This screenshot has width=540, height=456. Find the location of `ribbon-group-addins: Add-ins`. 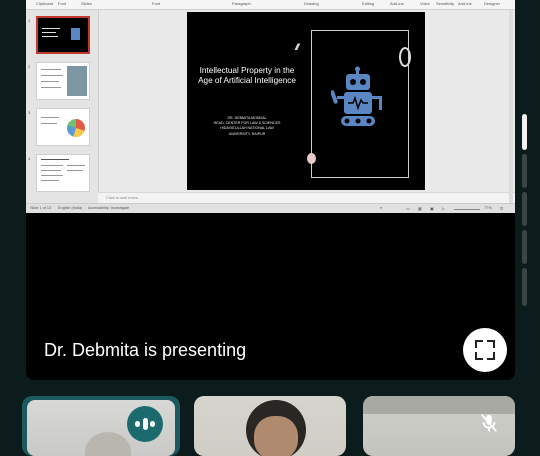

ribbon-group-addins: Add-ins is located at coordinates (397, 3).